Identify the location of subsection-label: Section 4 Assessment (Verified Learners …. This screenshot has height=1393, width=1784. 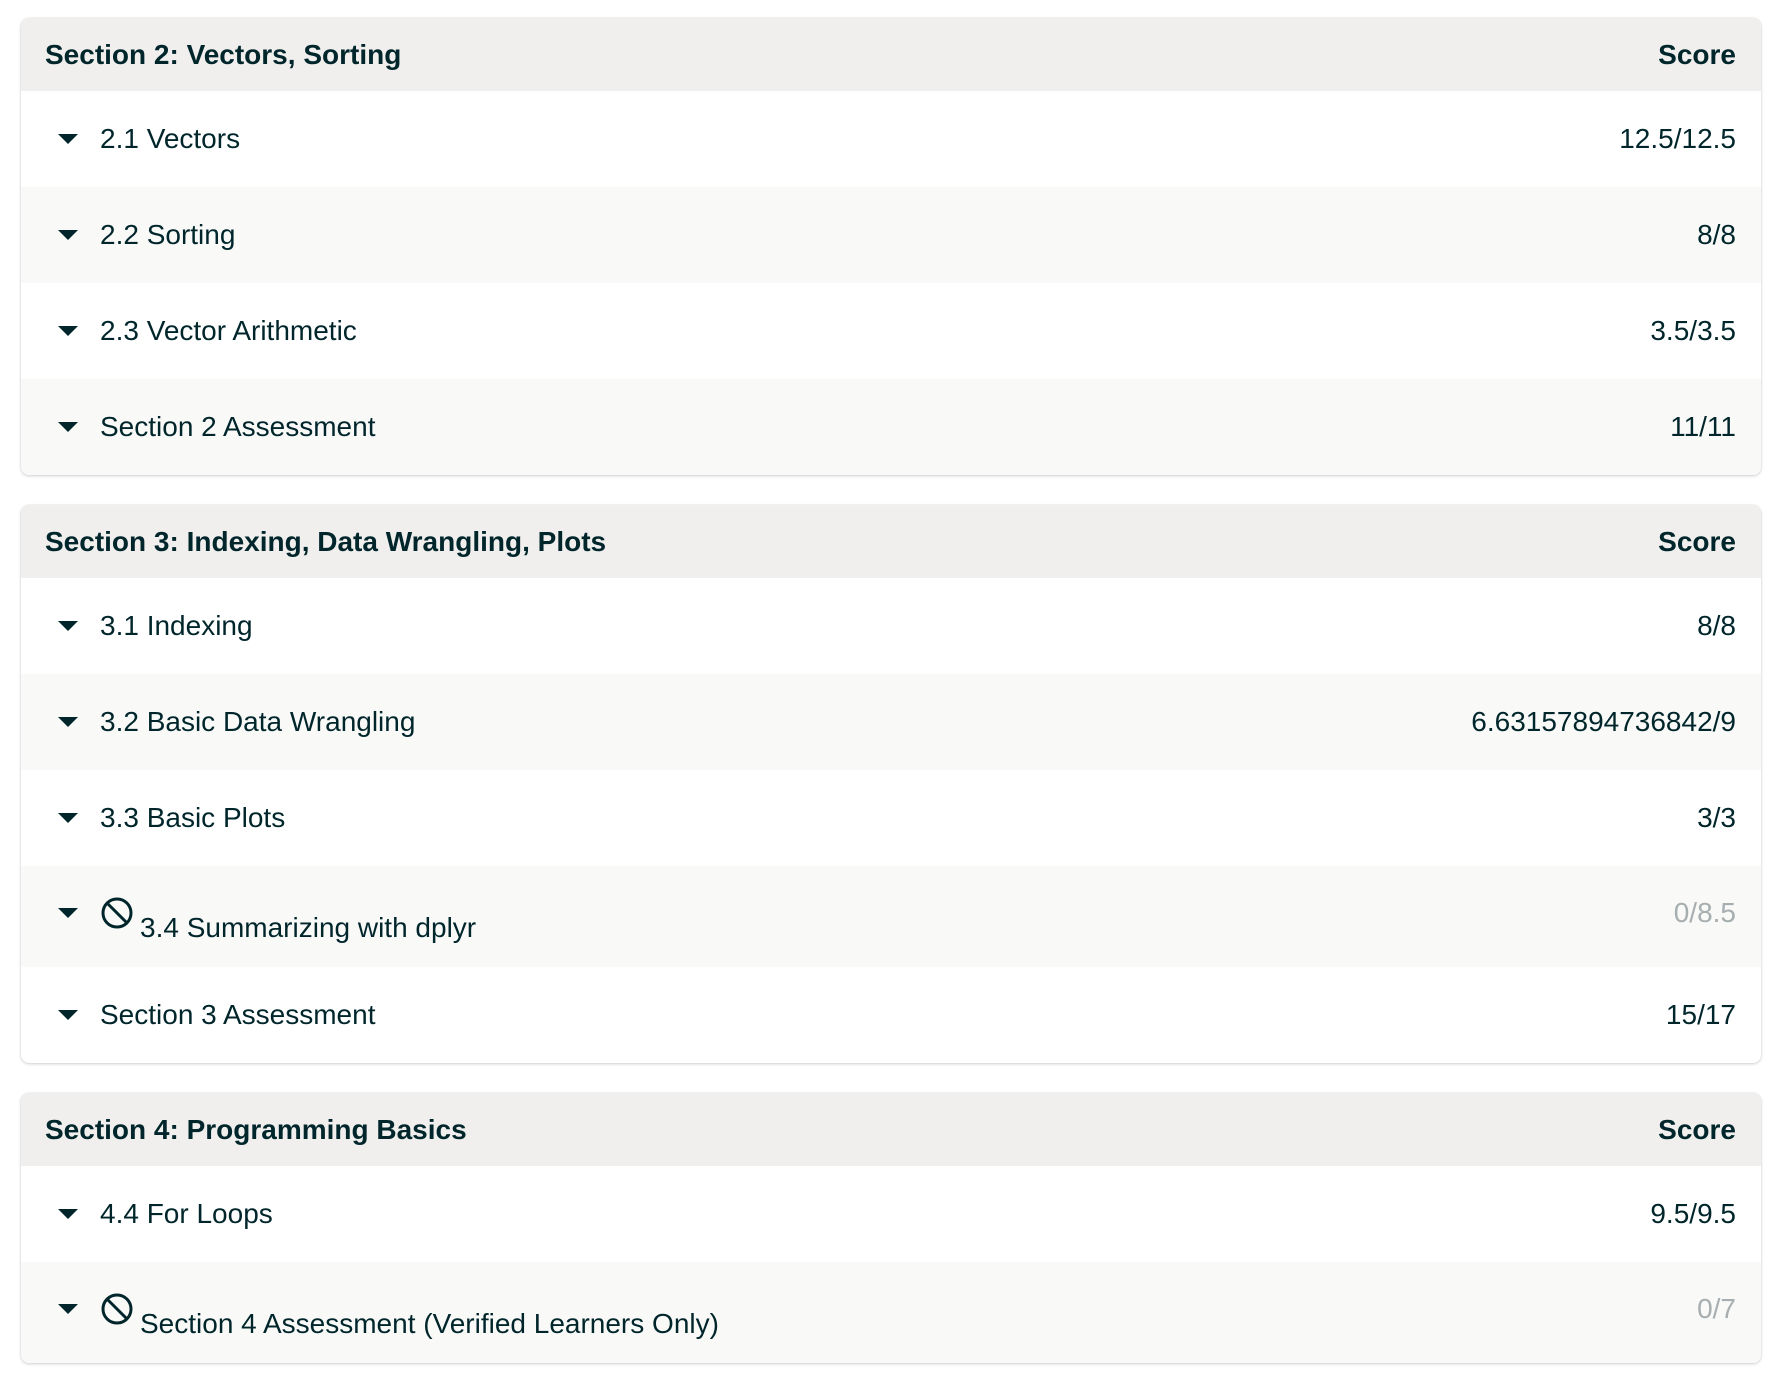
(429, 1324).